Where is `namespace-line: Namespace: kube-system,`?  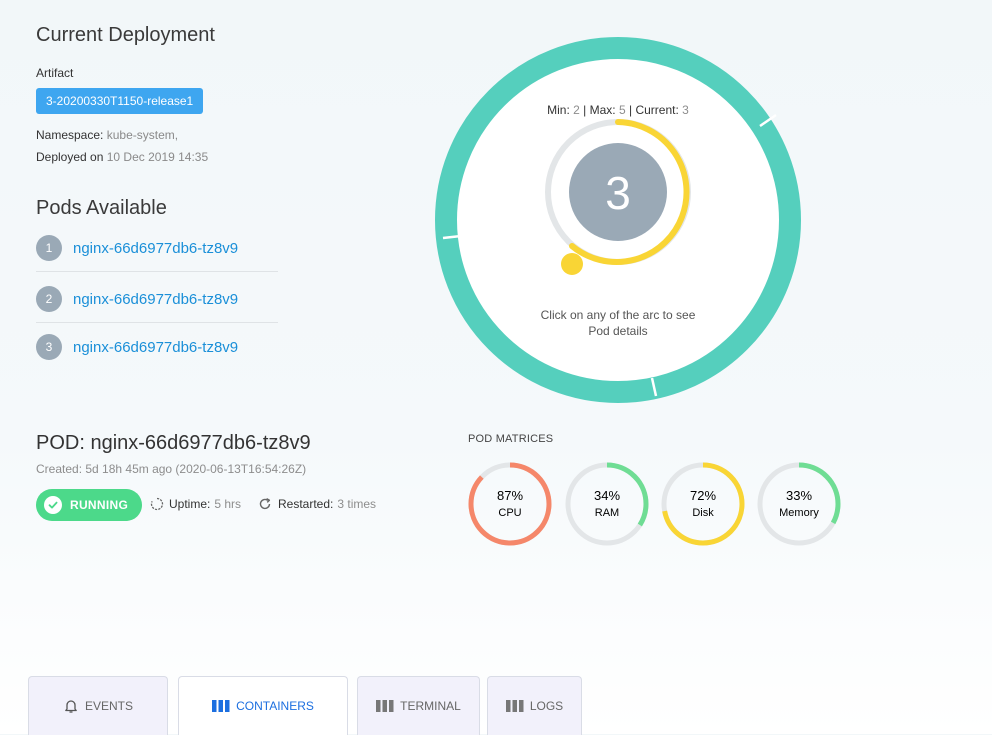 namespace-line: Namespace: kube-system, is located at coordinates (107, 135).